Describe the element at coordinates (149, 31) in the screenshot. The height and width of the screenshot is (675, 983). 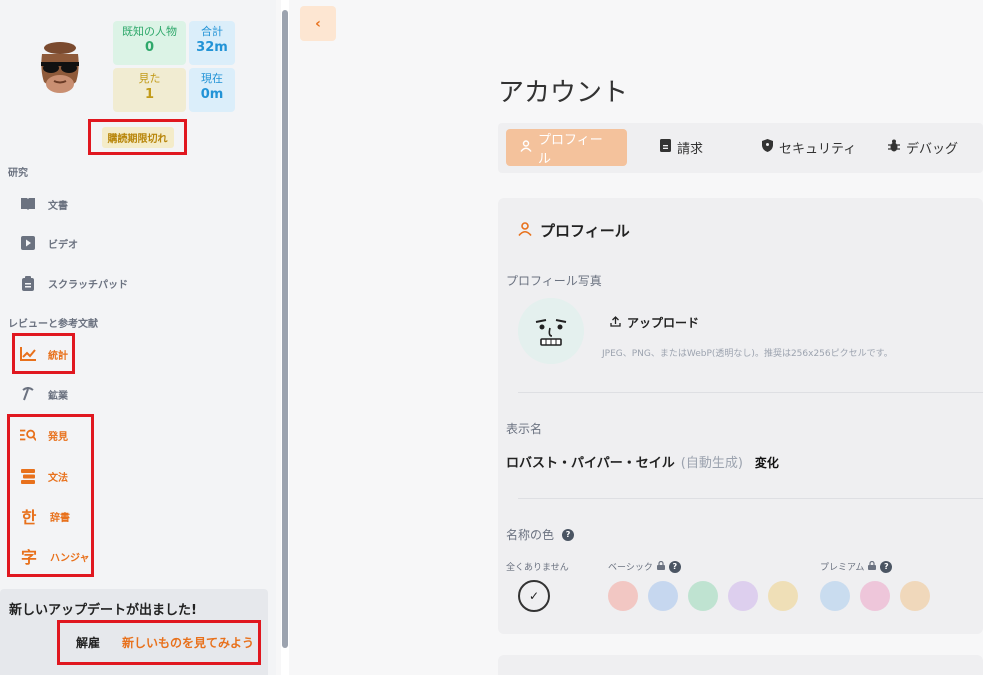
I see `known-people-label: 既知の人物` at that location.